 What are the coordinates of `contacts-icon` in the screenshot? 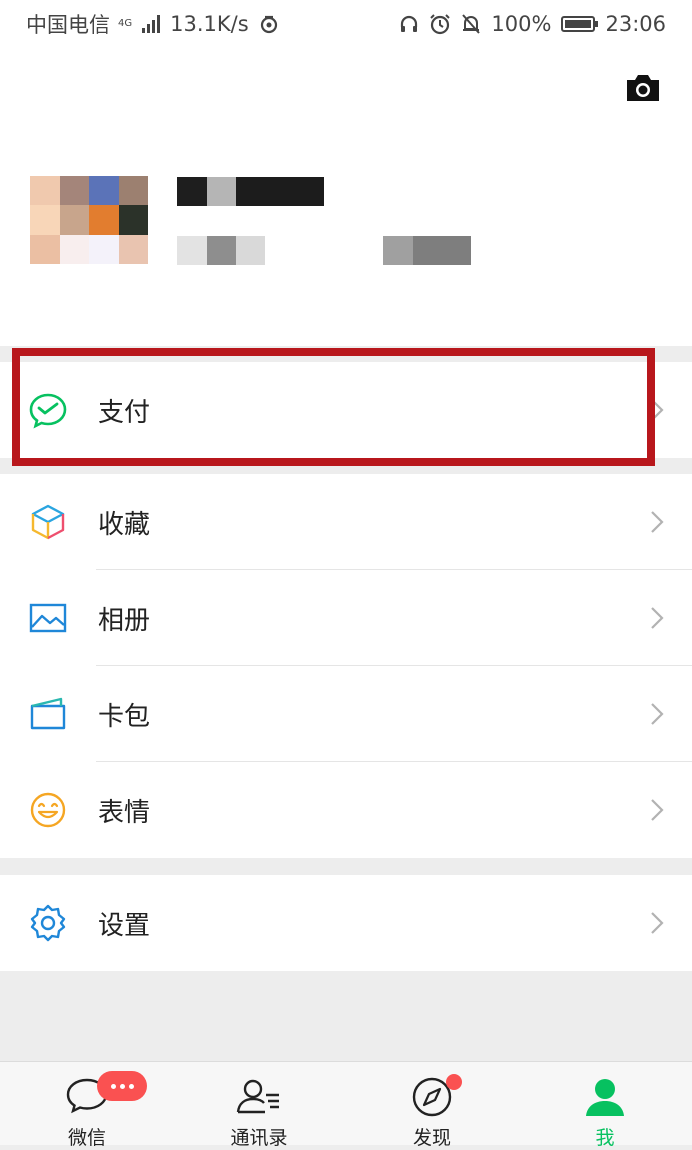 It's located at (257, 1096).